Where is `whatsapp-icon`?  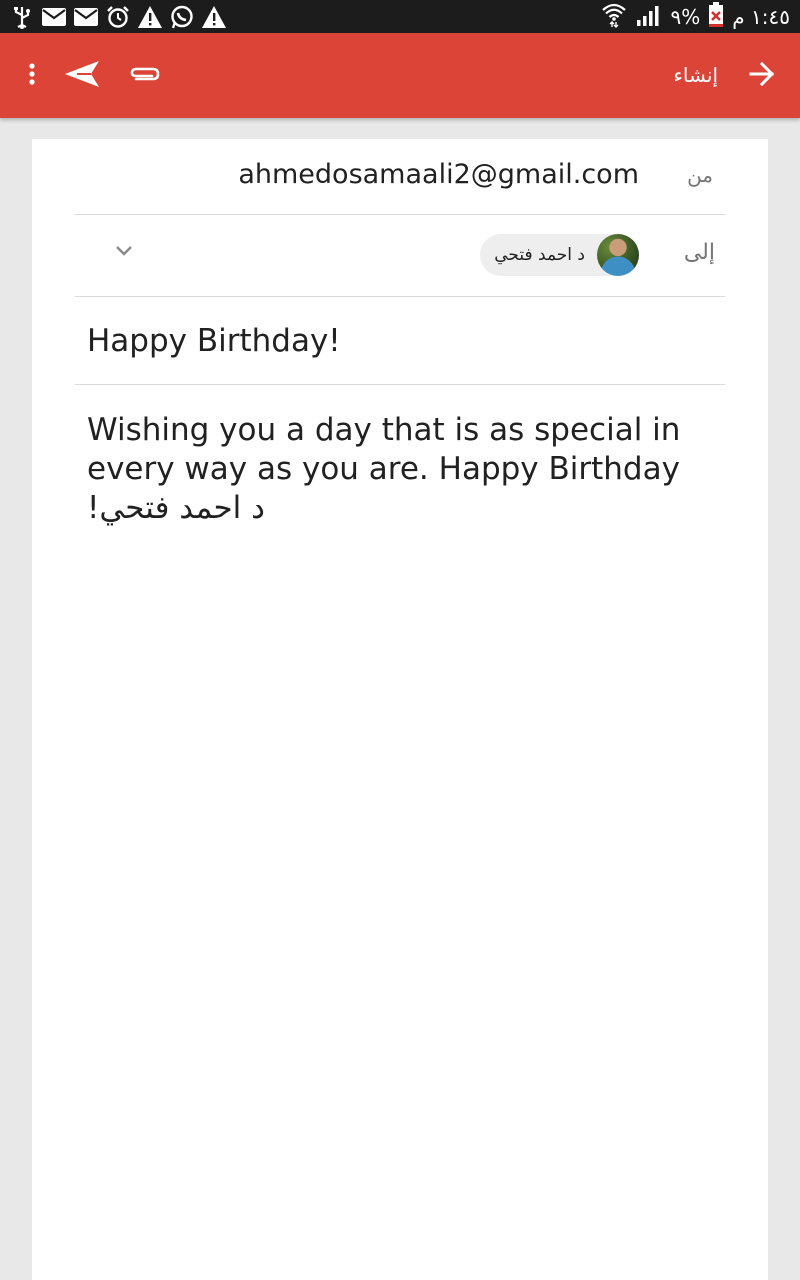
whatsapp-icon is located at coordinates (182, 17).